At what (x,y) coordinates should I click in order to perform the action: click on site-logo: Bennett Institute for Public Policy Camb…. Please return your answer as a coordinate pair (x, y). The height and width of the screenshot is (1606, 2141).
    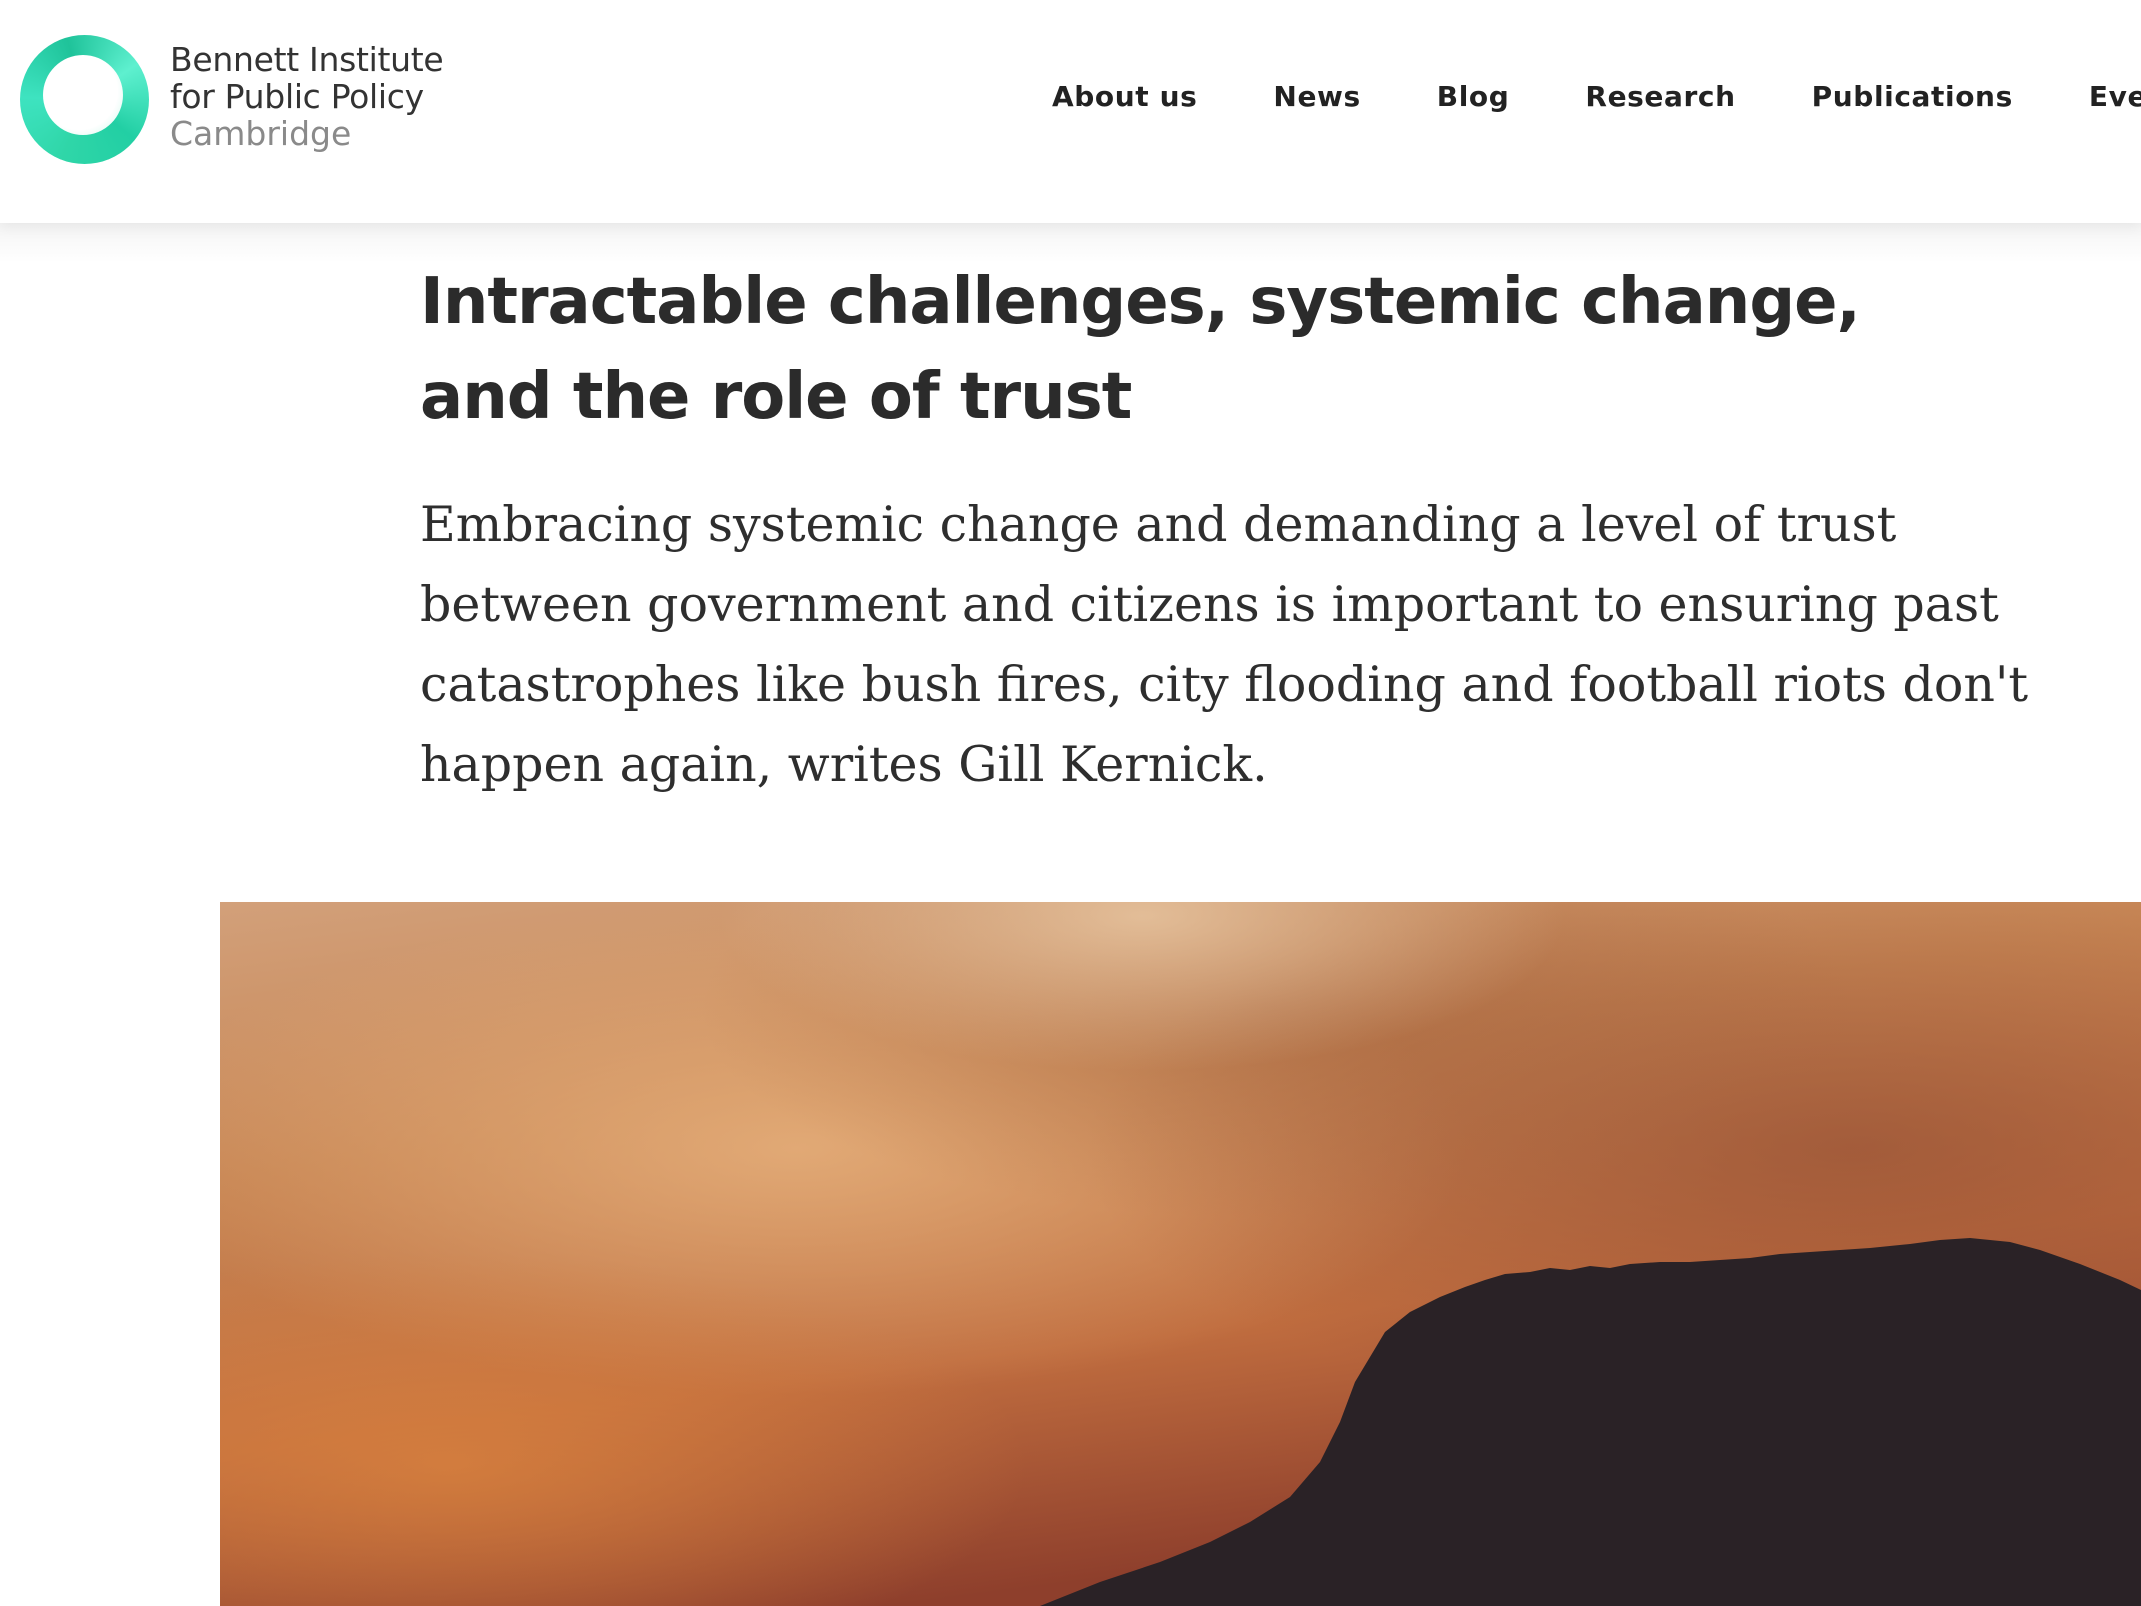
    Looking at the image, I should click on (250, 100).